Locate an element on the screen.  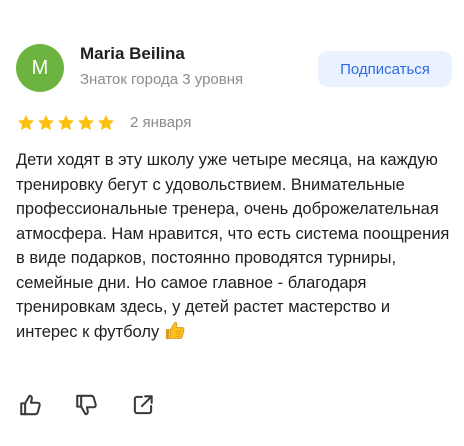
share-icon is located at coordinates (143, 405).